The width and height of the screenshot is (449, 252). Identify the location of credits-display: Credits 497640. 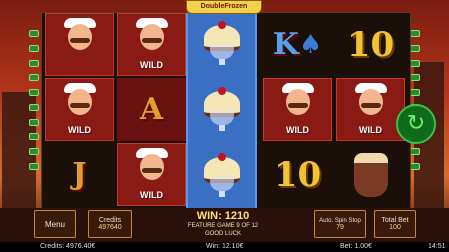
(110, 224).